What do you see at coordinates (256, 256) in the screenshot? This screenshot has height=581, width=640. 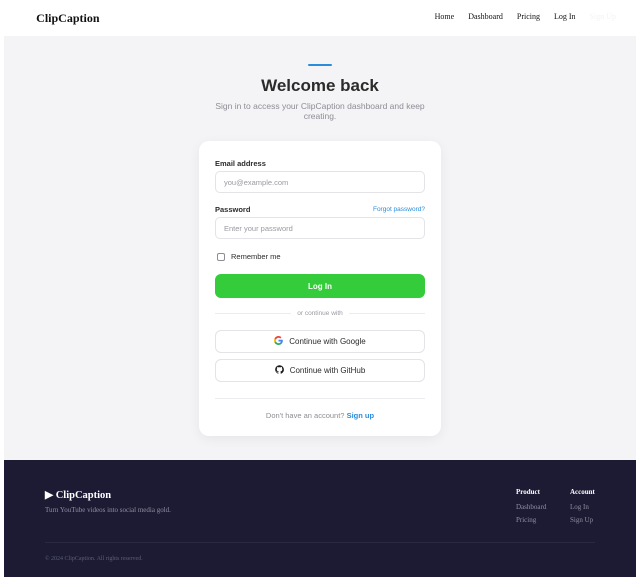 I see `remember-me-label: Remember me` at bounding box center [256, 256].